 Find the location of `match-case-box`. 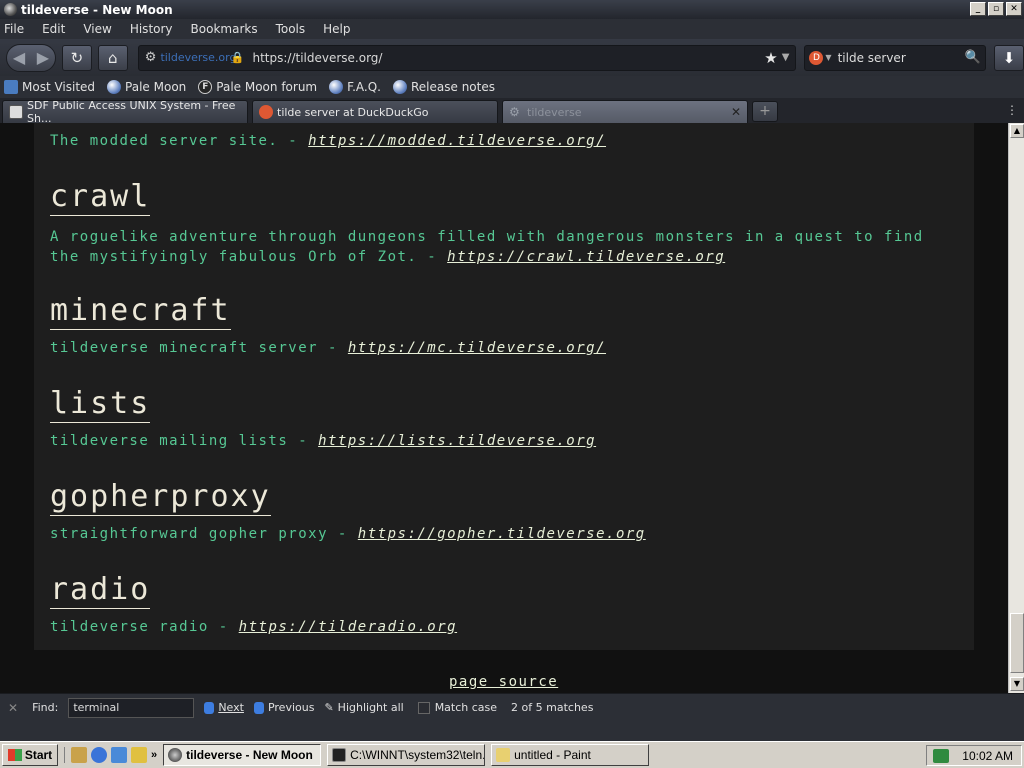

match-case-box is located at coordinates (423, 707).